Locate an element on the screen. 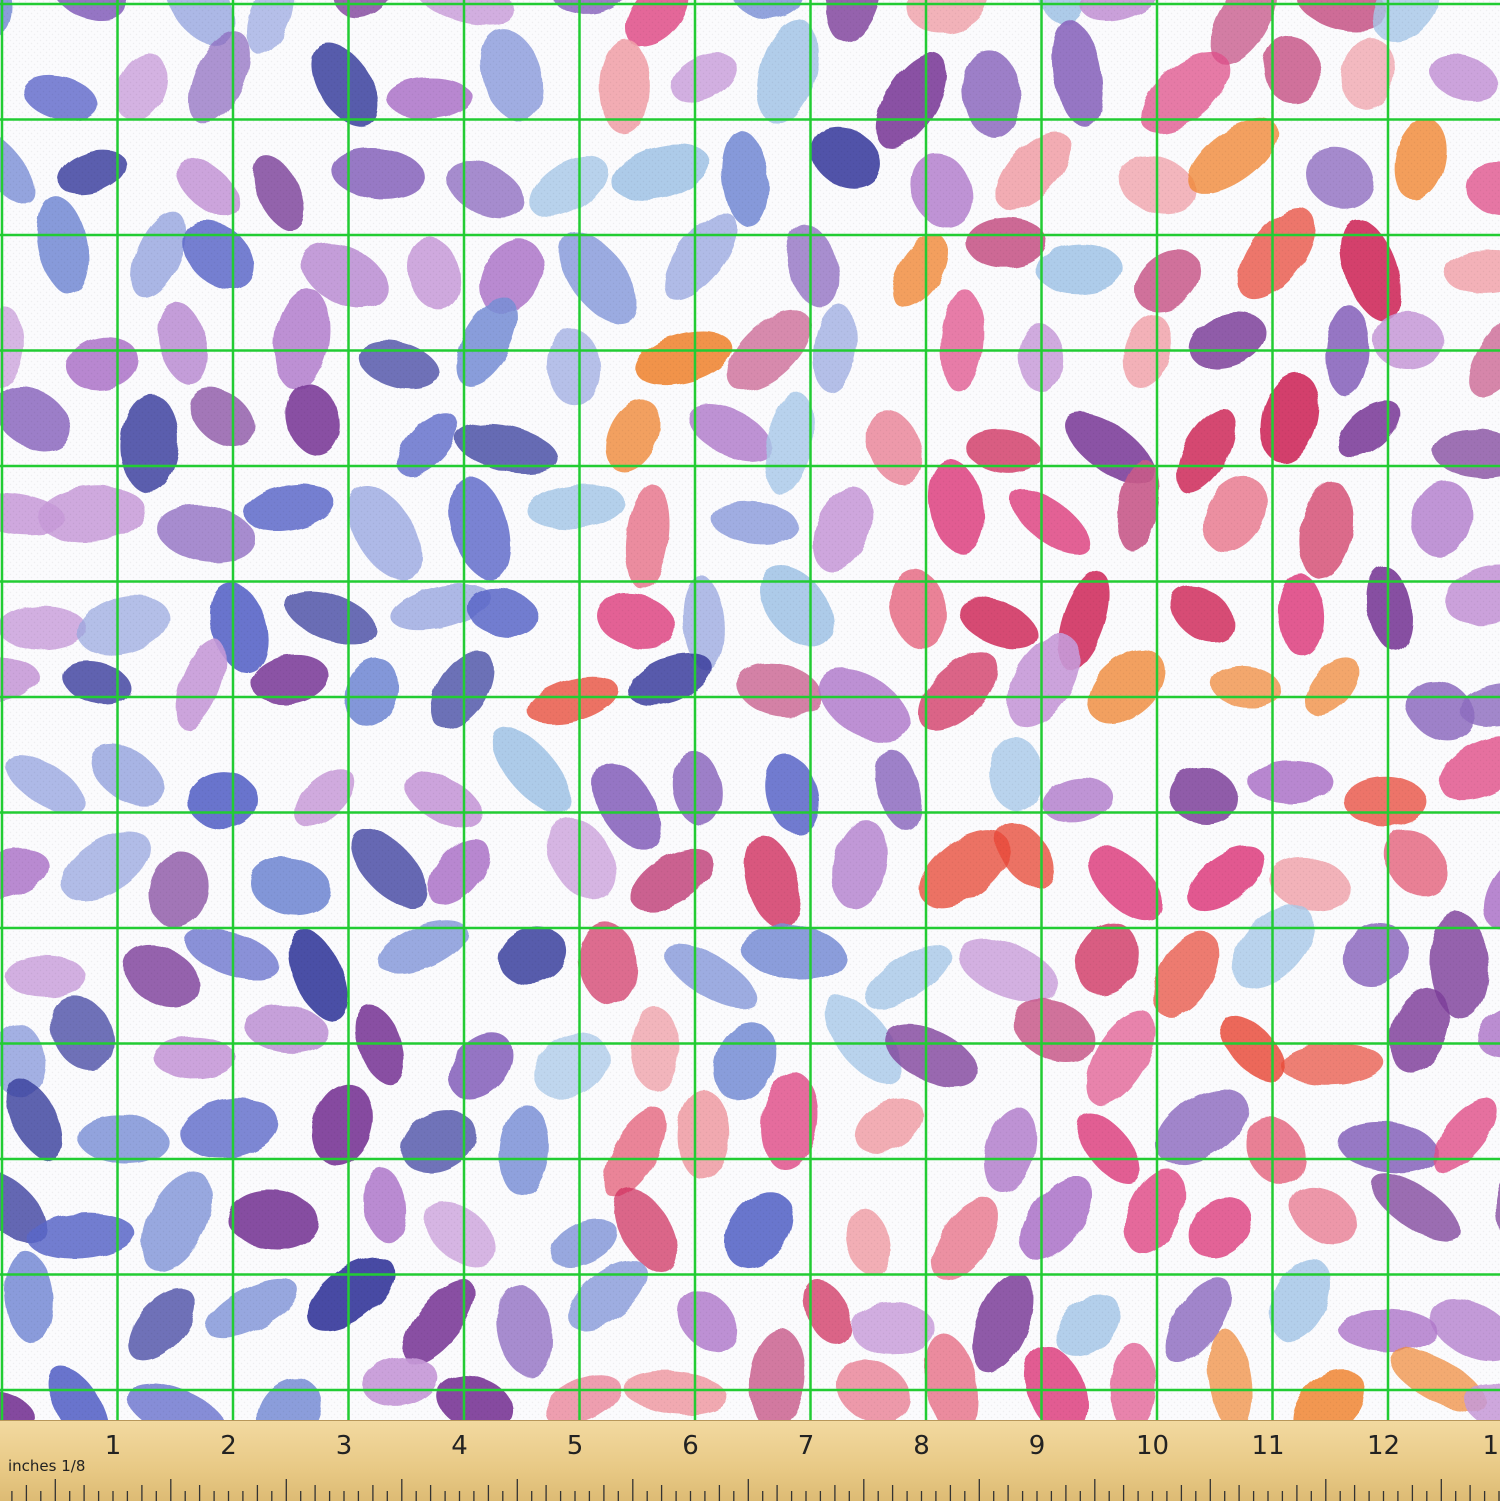 The image size is (1500, 1501). ruler-number: 9 is located at coordinates (1037, 1446).